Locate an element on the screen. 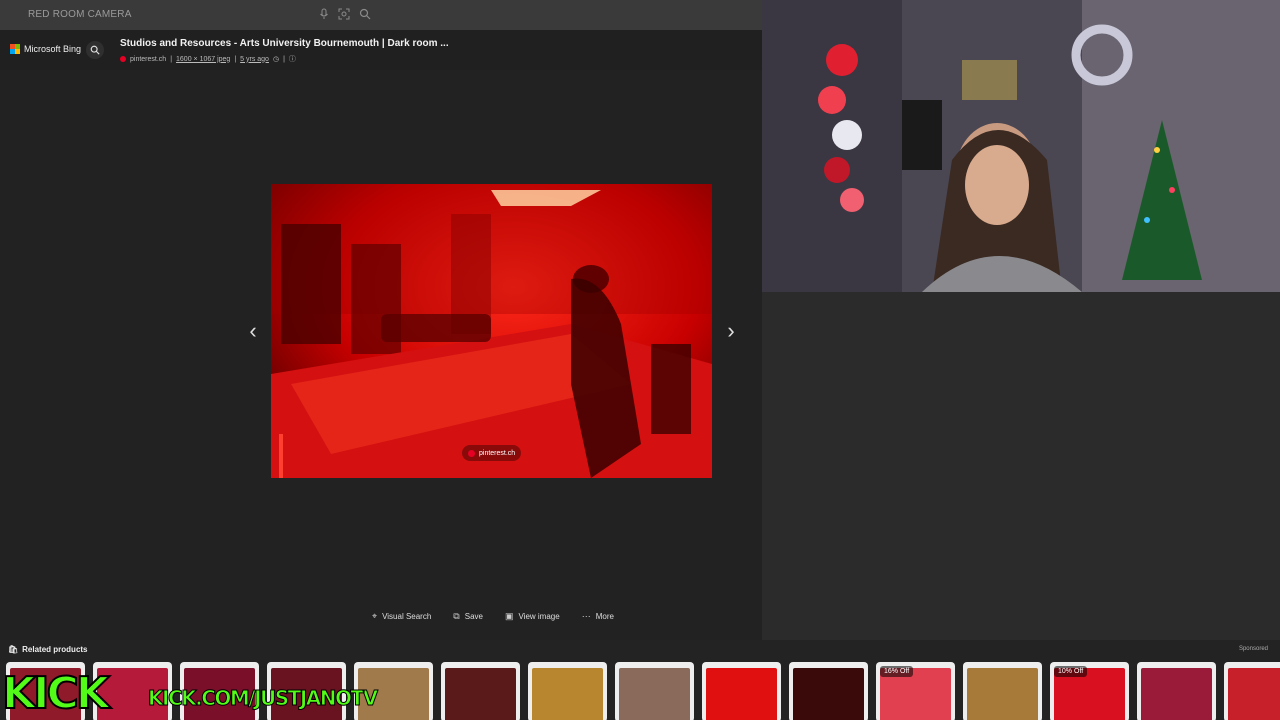  more-icon: ⋯ is located at coordinates (586, 616).